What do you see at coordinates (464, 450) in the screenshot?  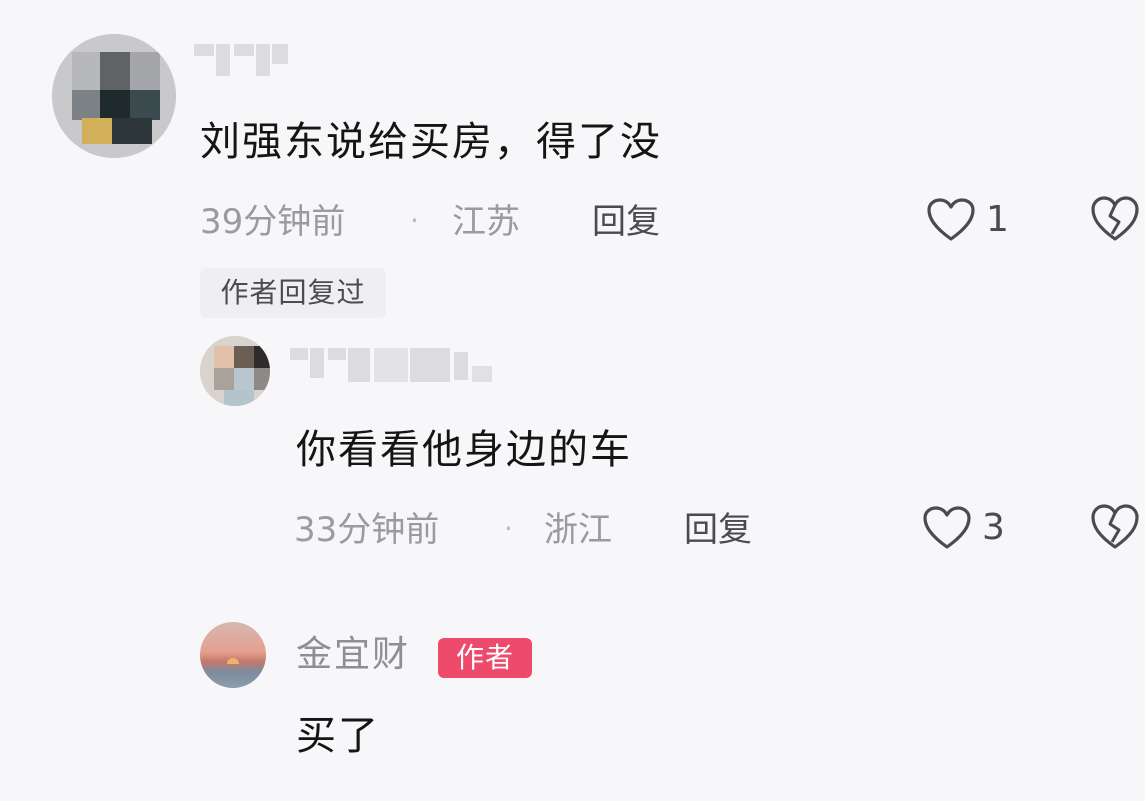 I see `reply-text: 你看看他身边的车` at bounding box center [464, 450].